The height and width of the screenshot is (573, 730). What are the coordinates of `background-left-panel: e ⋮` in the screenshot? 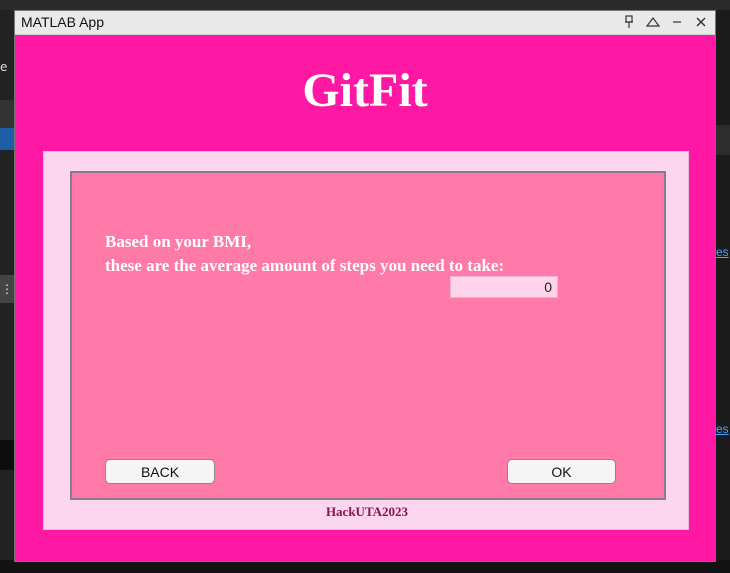 It's located at (7, 291).